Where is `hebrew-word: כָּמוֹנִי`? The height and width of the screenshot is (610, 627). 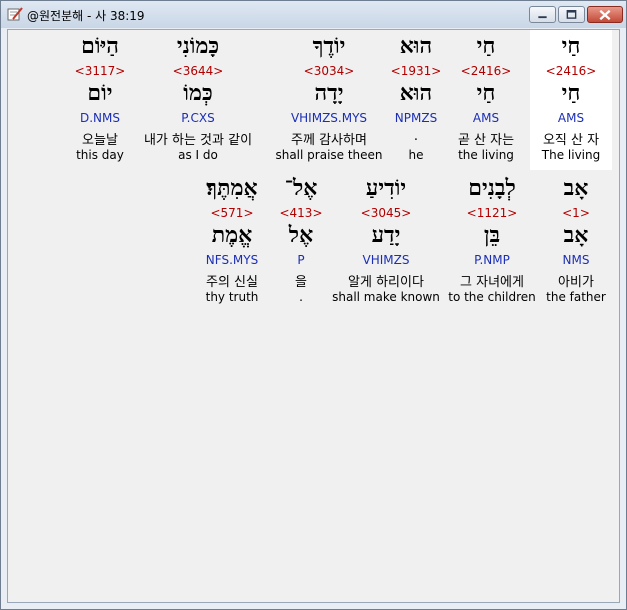
hebrew-word: כָּמוֹנִי is located at coordinates (198, 46).